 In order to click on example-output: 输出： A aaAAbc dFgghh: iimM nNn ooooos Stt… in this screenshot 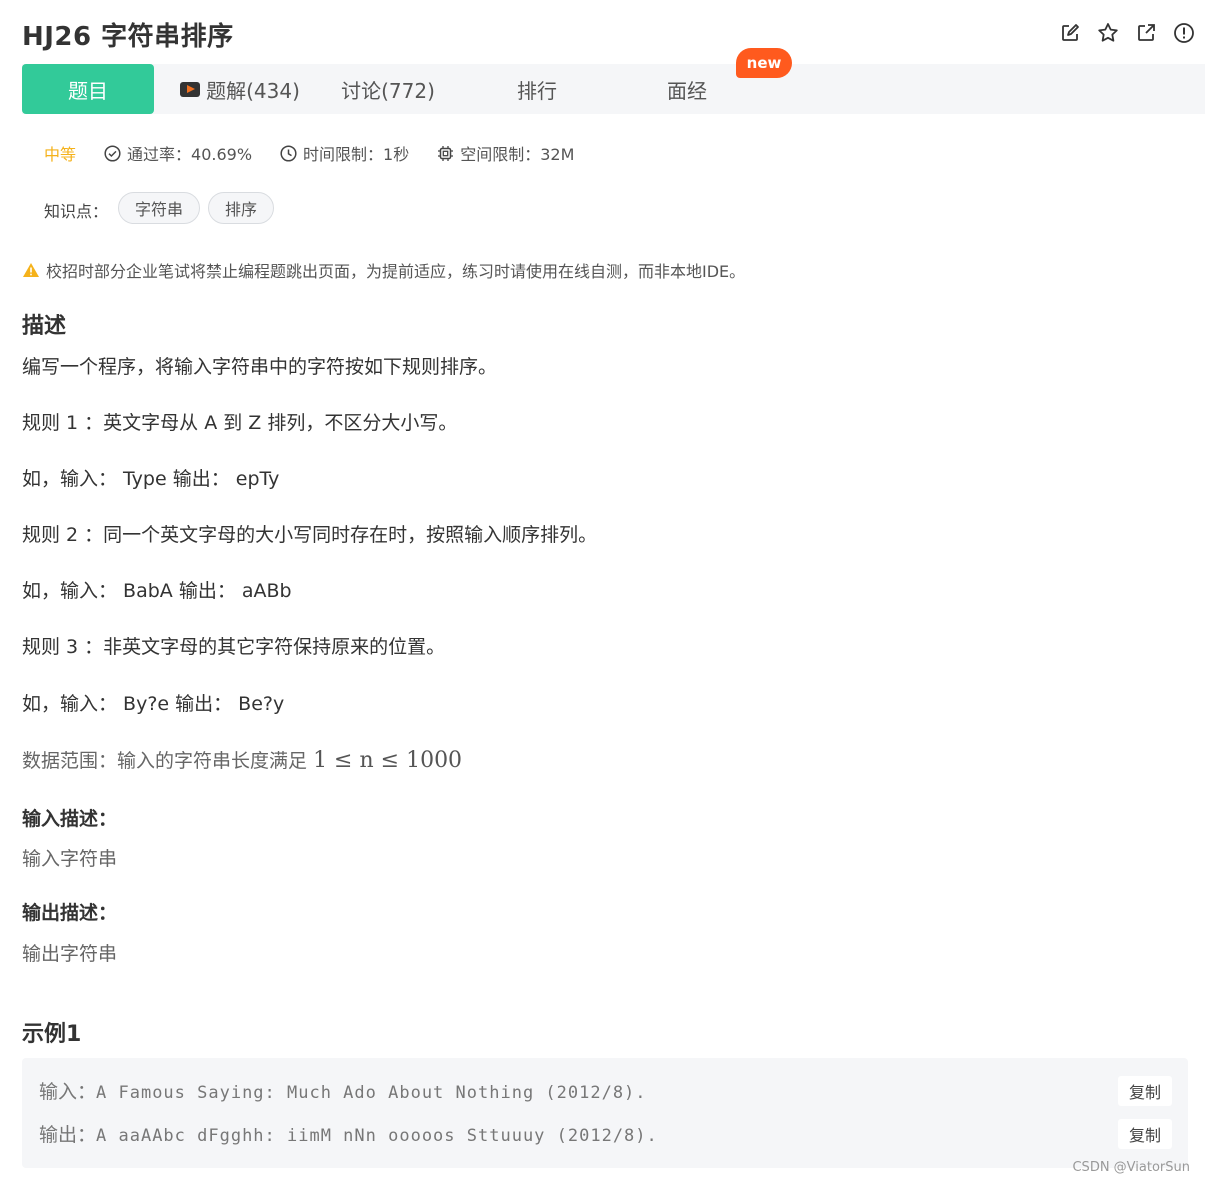, I will do `click(348, 1133)`.